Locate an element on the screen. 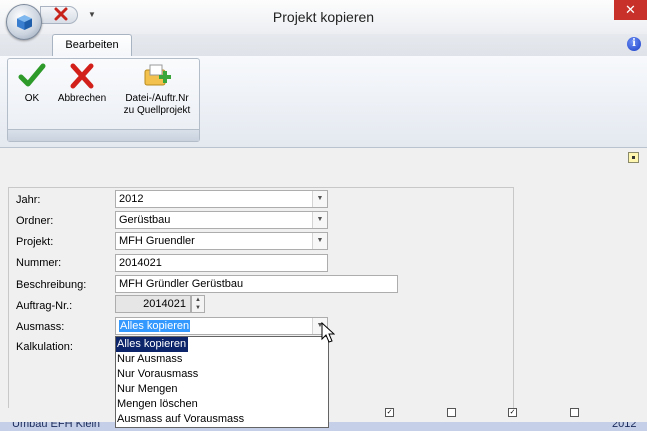 This screenshot has width=647, height=431. auftrag-spin-buttons: ▲ ▼ is located at coordinates (198, 304).